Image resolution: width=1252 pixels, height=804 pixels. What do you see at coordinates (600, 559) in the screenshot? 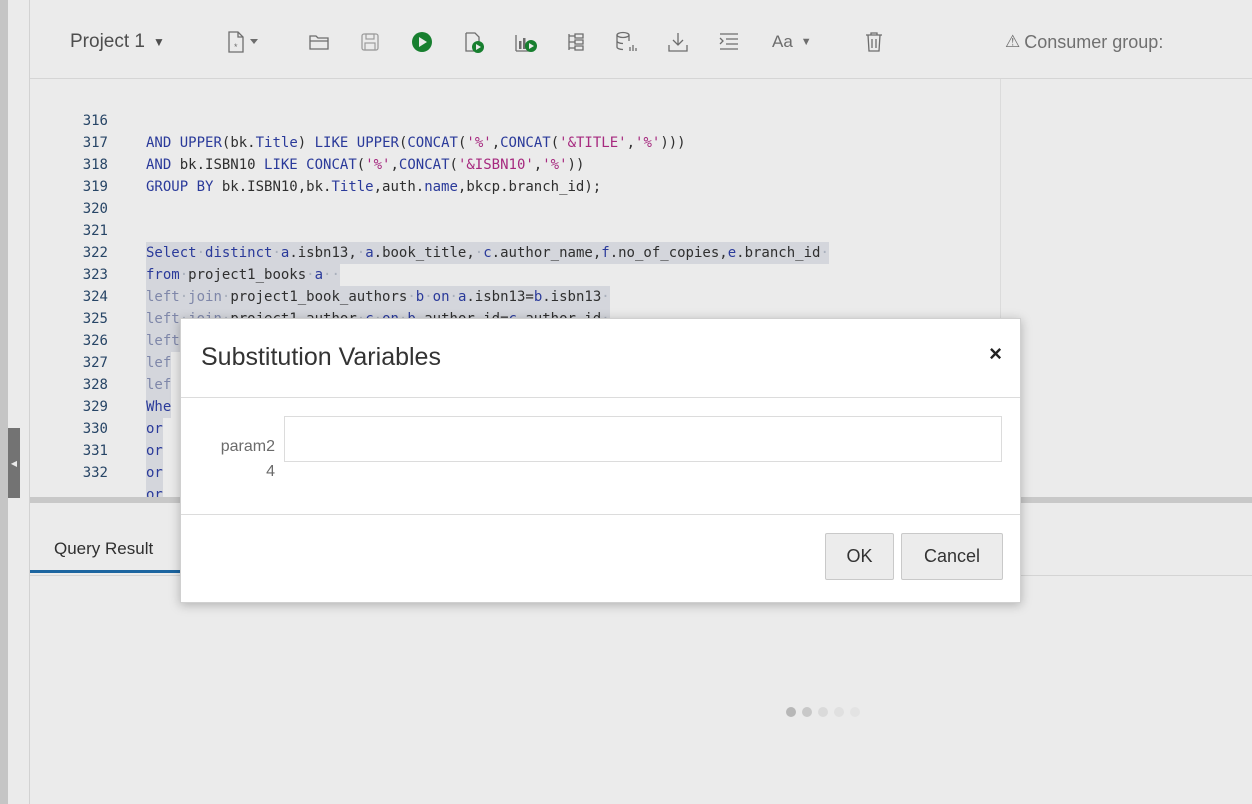
I see `dialog-footer: OK Cancel` at bounding box center [600, 559].